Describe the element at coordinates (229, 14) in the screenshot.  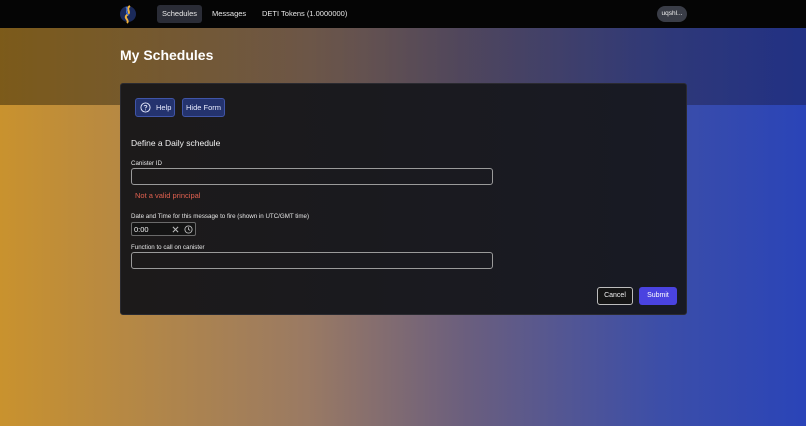
I see `nav-item-messages: Messages` at that location.